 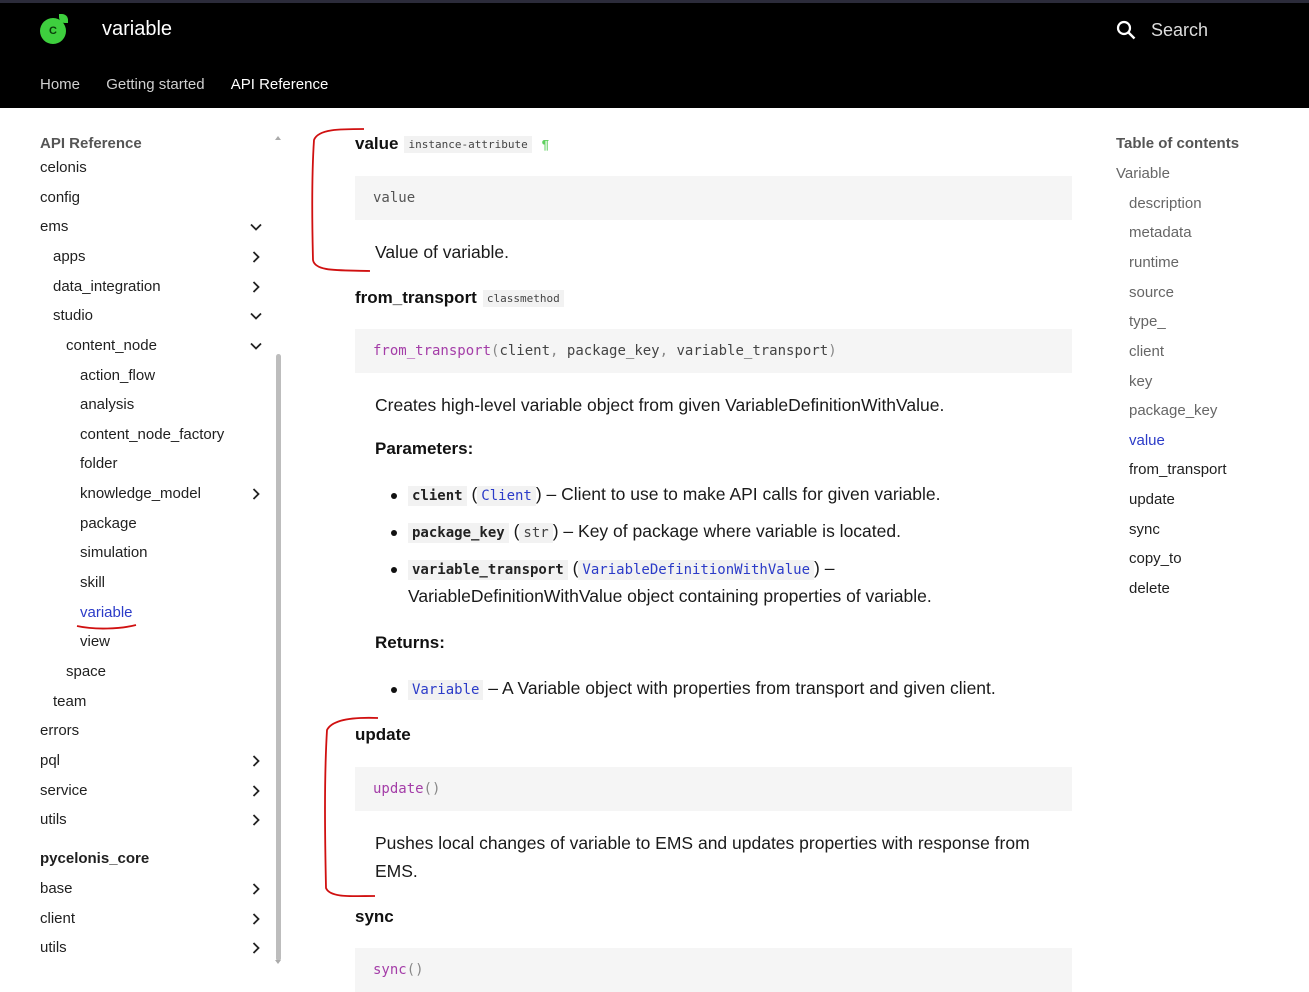 I want to click on sidebar-item-content-node-factory: content_node_factory, so click(x=152, y=434).